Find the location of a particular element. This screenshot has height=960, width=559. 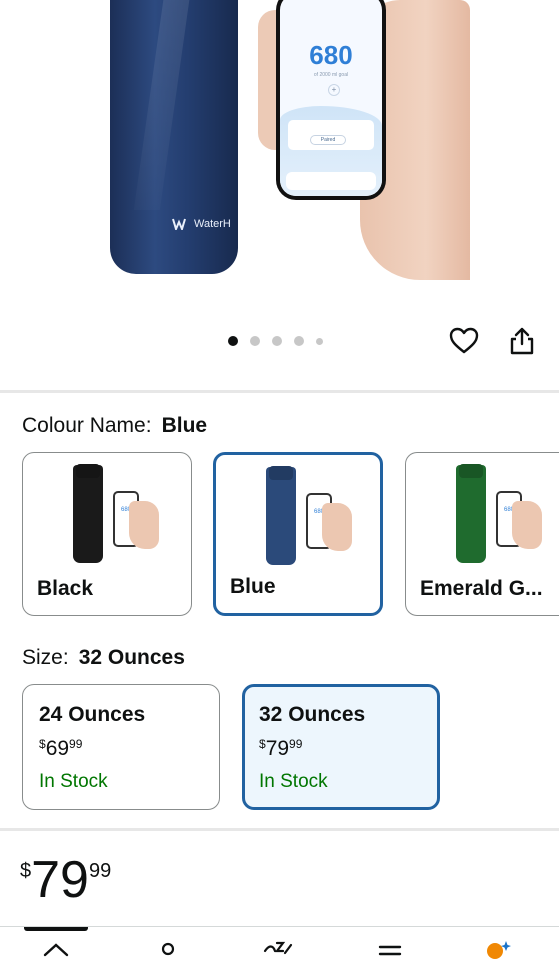

bottle-image: WaterH is located at coordinates (174, 137).